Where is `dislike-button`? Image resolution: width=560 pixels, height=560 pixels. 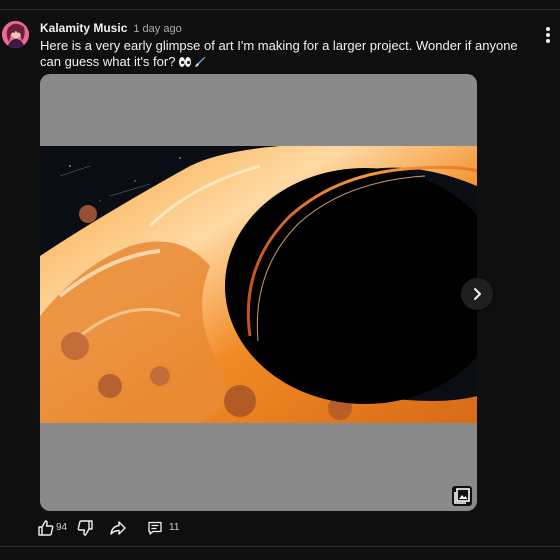 dislike-button is located at coordinates (86, 528).